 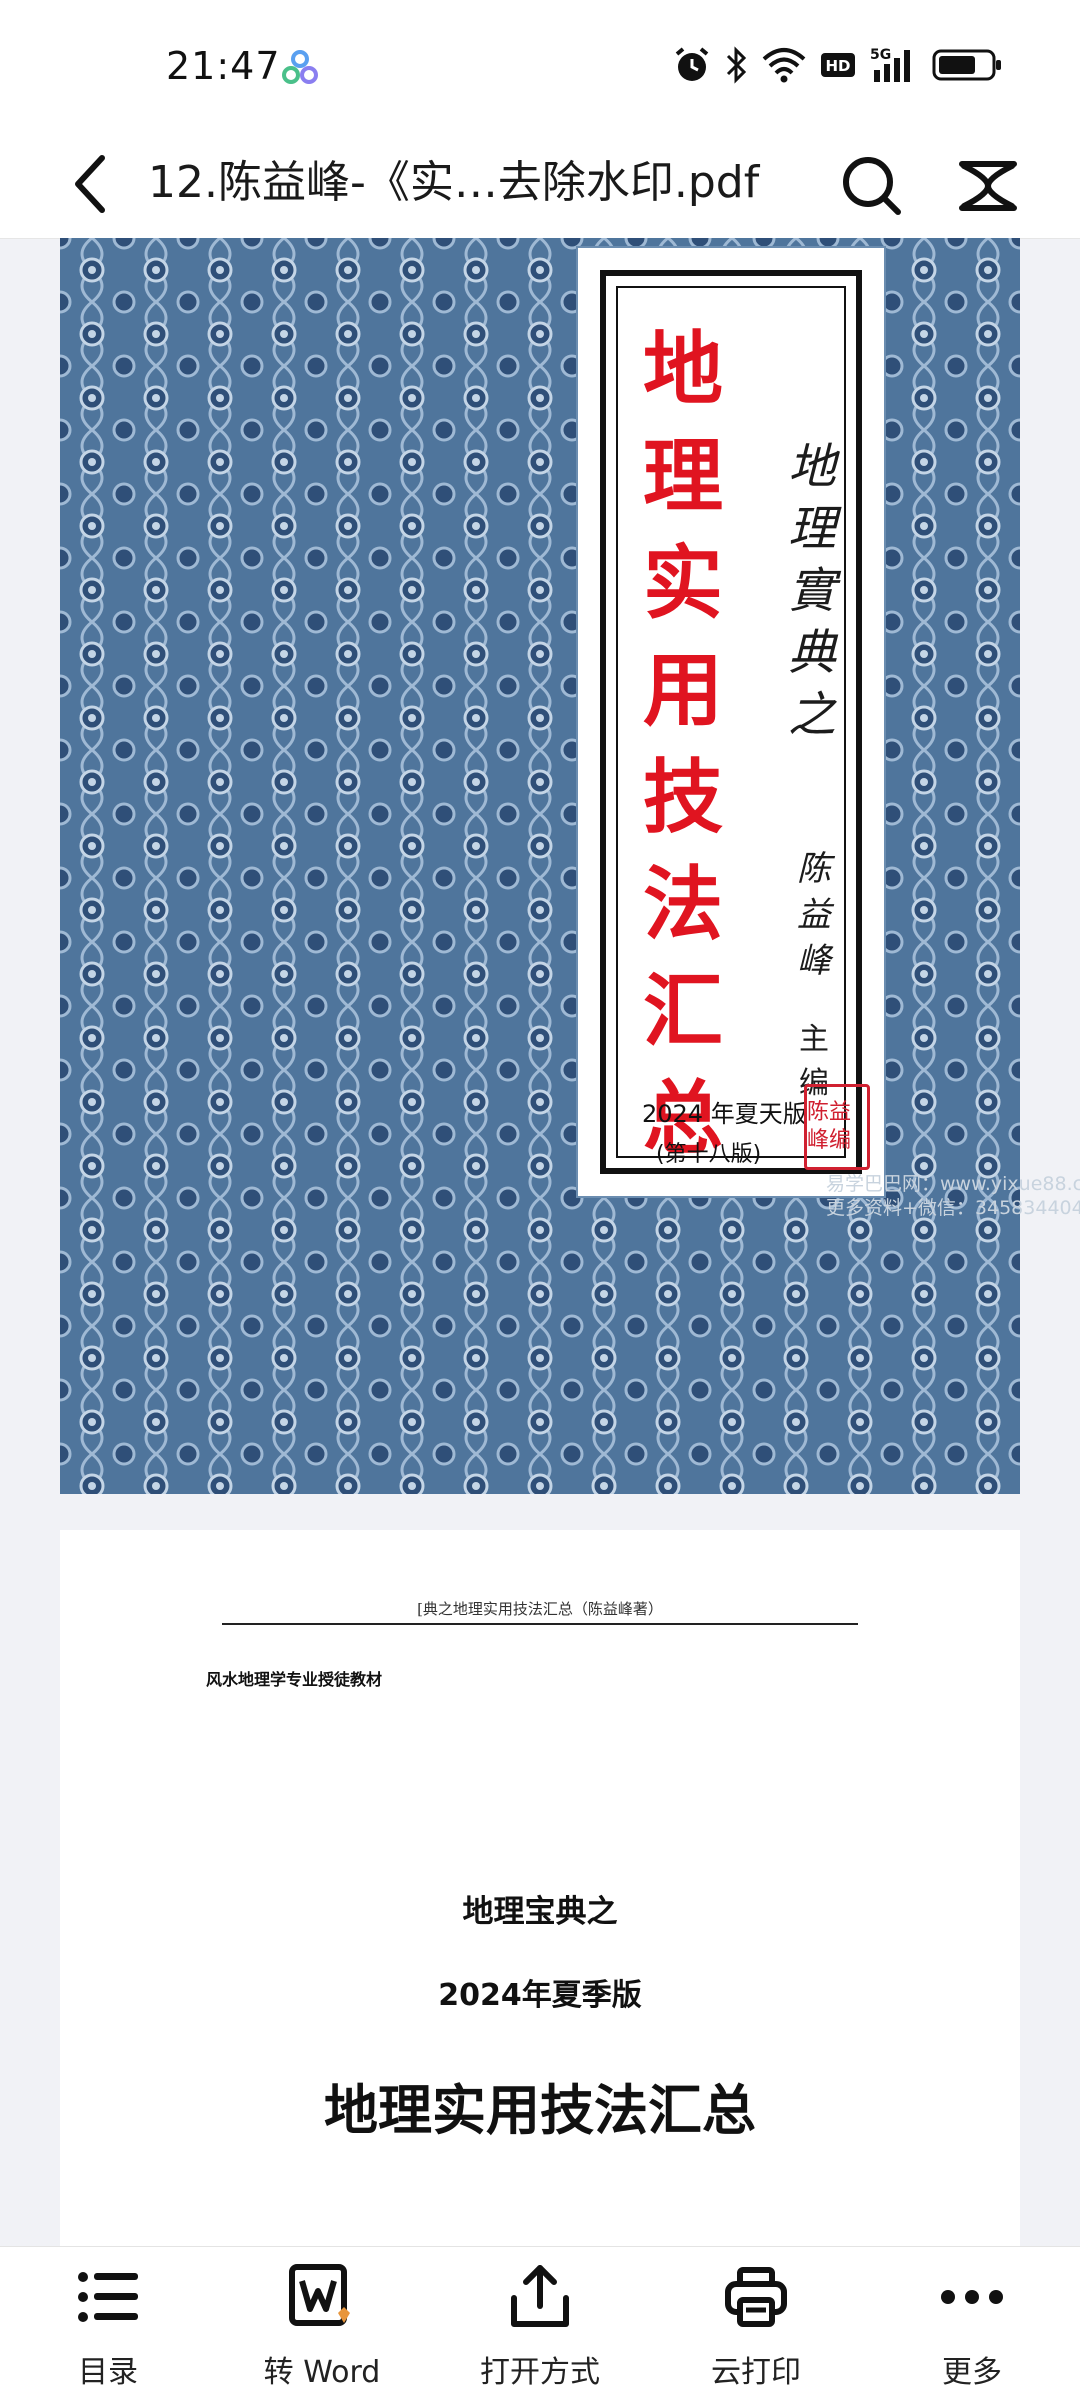 I want to click on heading-series: 地理宝典之, so click(x=540, y=1912).